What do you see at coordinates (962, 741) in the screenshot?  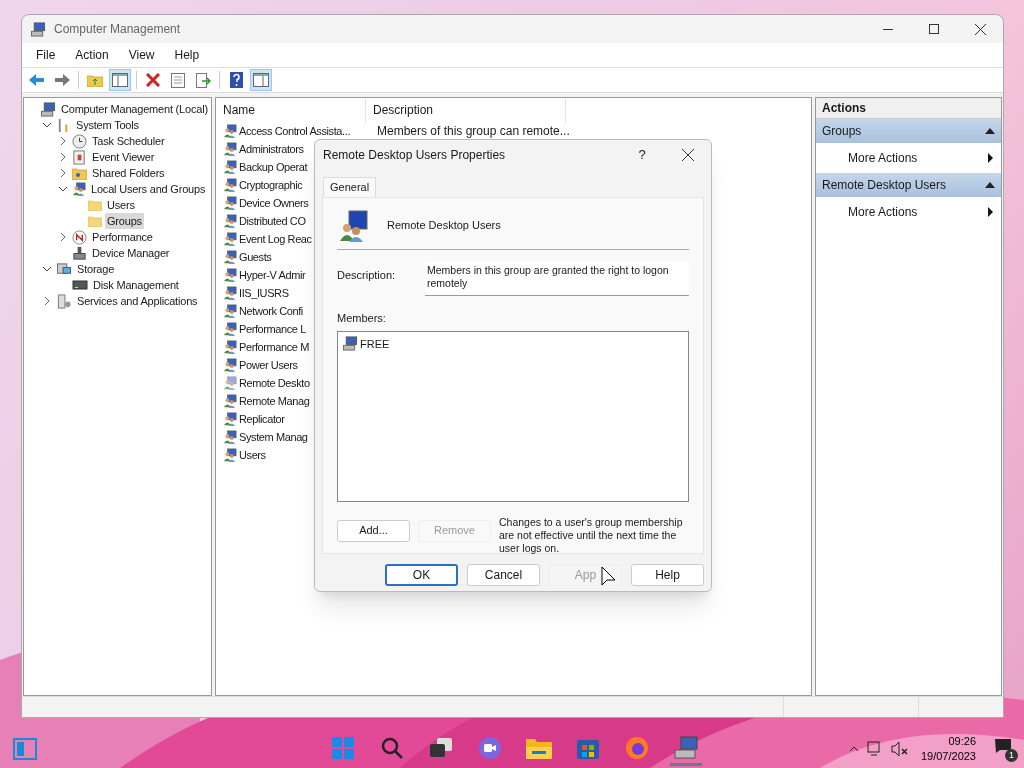 I see `clock-time: 09:26` at bounding box center [962, 741].